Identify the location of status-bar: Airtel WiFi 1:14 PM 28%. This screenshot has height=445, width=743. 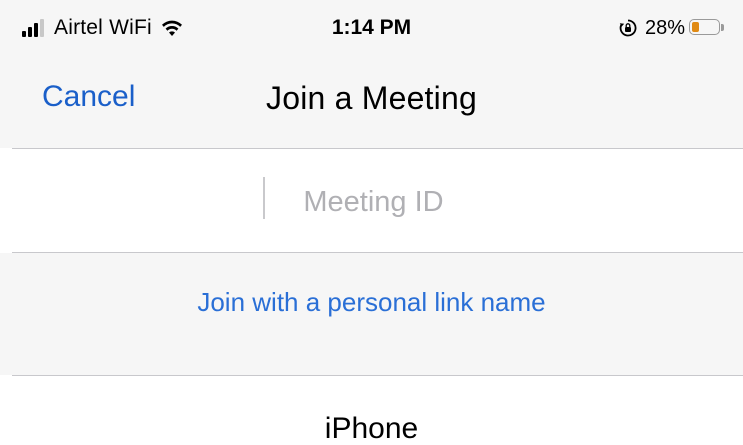
(371, 29).